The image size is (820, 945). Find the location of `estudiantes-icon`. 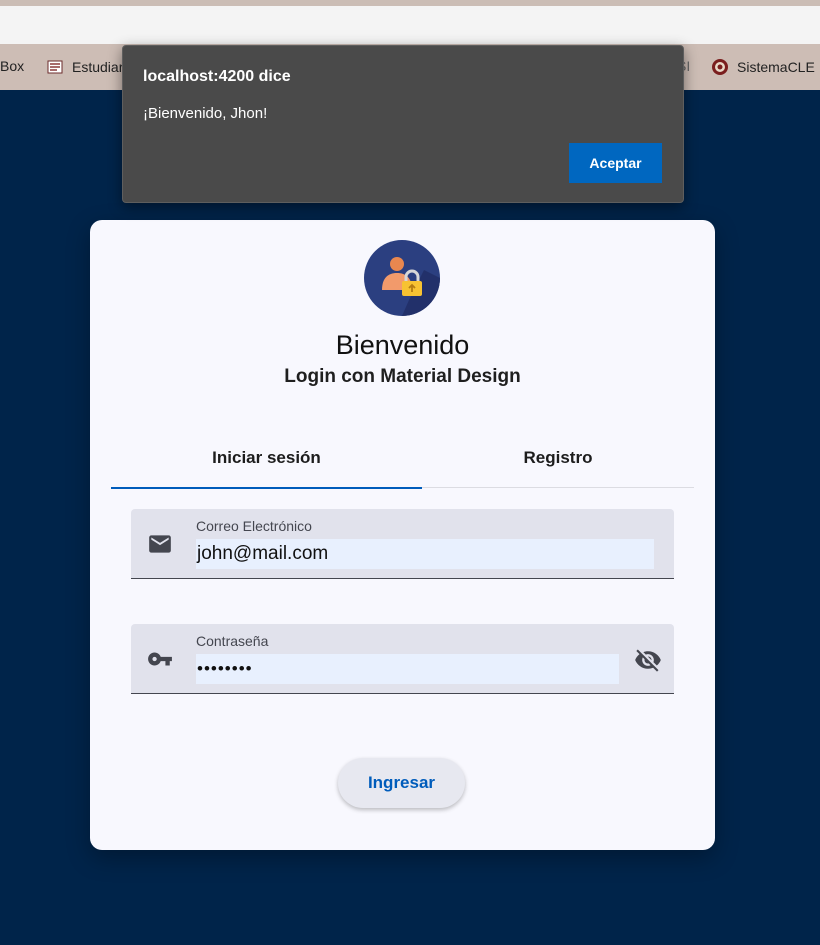

estudiantes-icon is located at coordinates (55, 67).